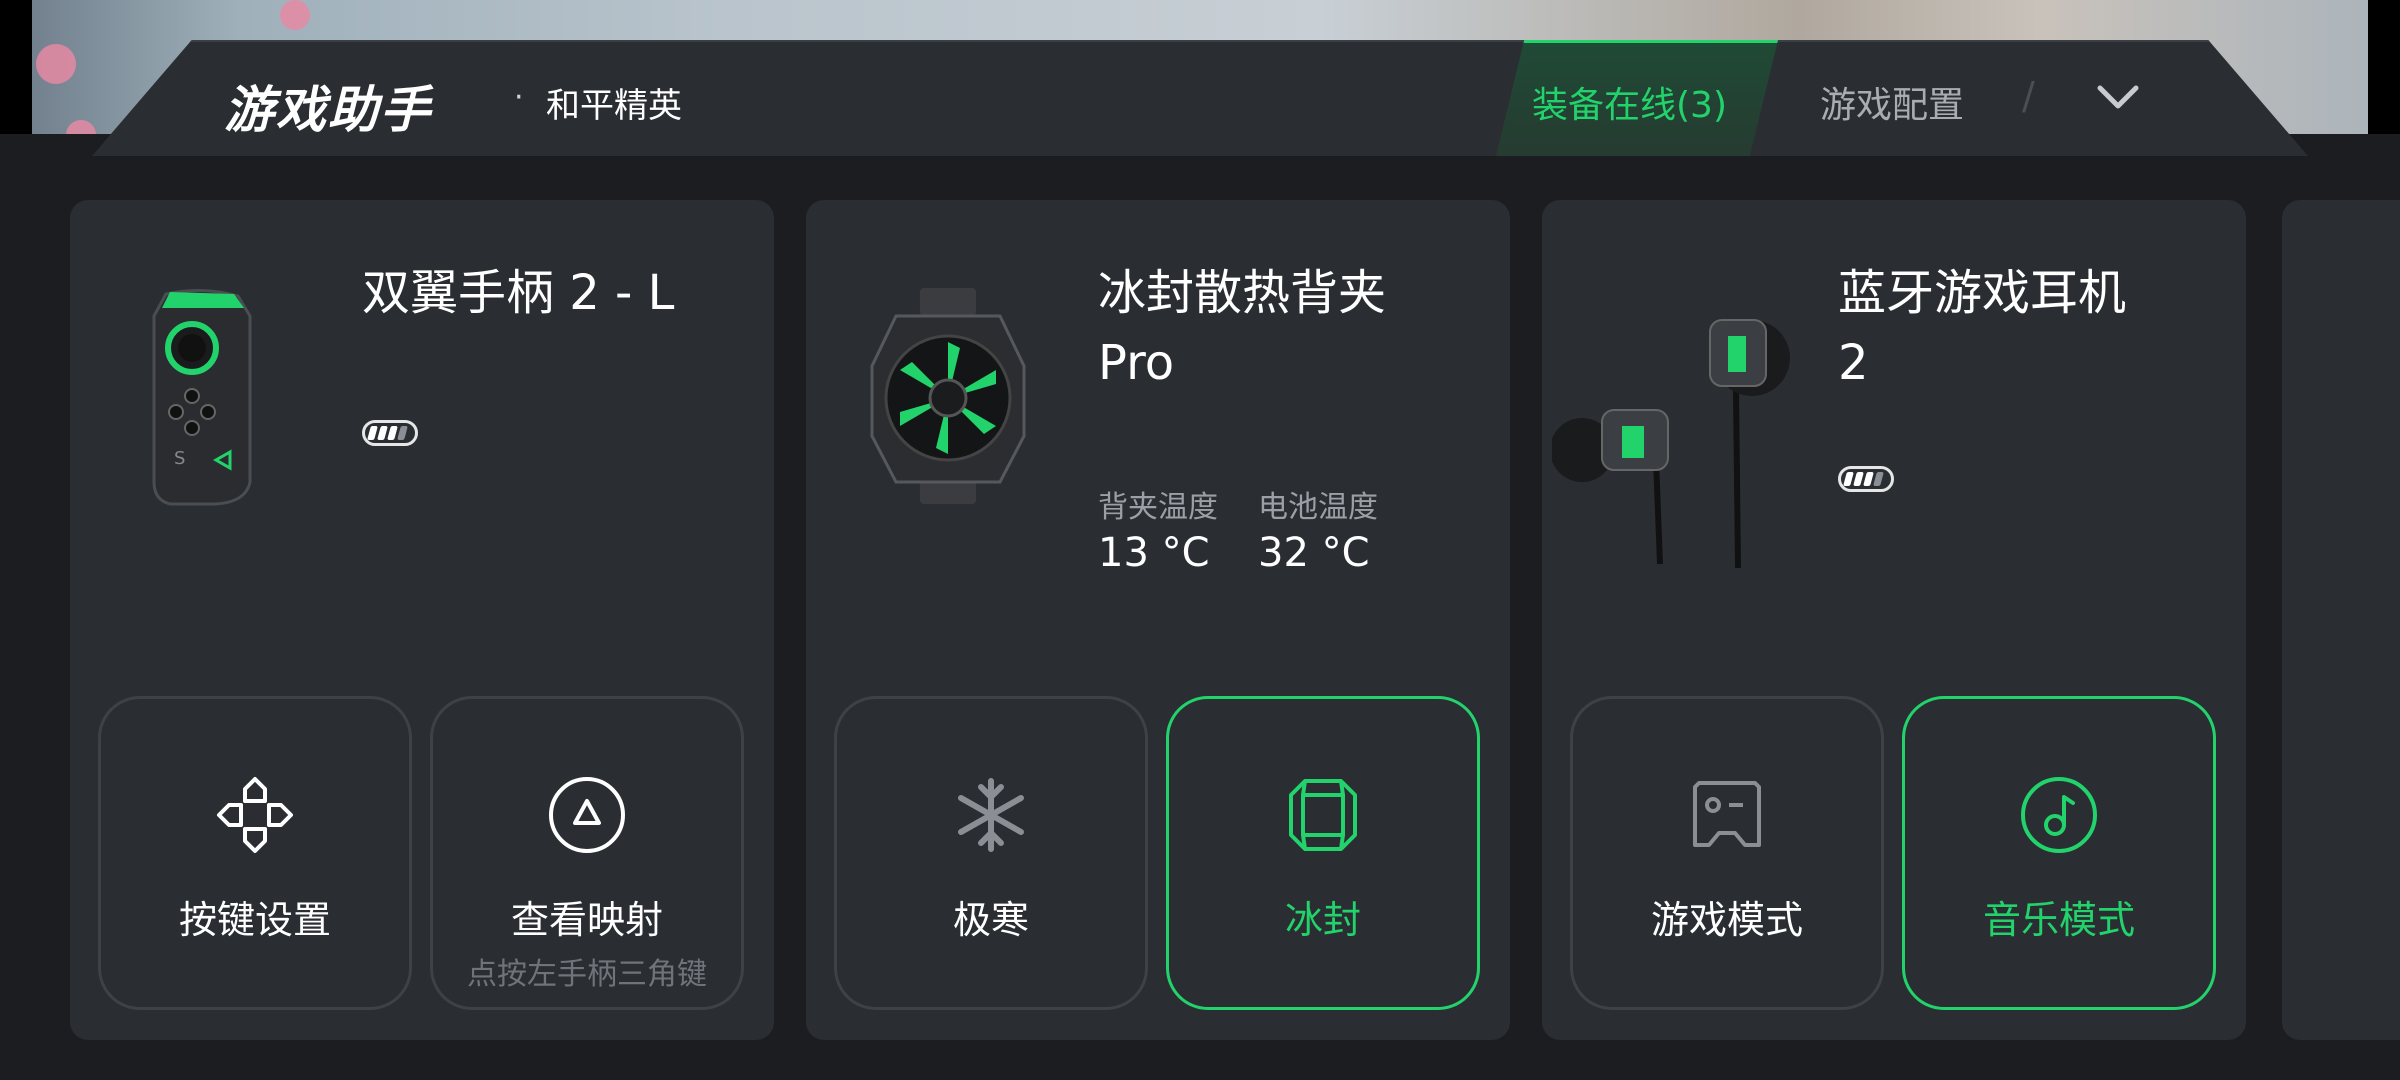 Image resolution: width=2400 pixels, height=1080 pixels. I want to click on extreme-cold-label: 极寒, so click(990, 920).